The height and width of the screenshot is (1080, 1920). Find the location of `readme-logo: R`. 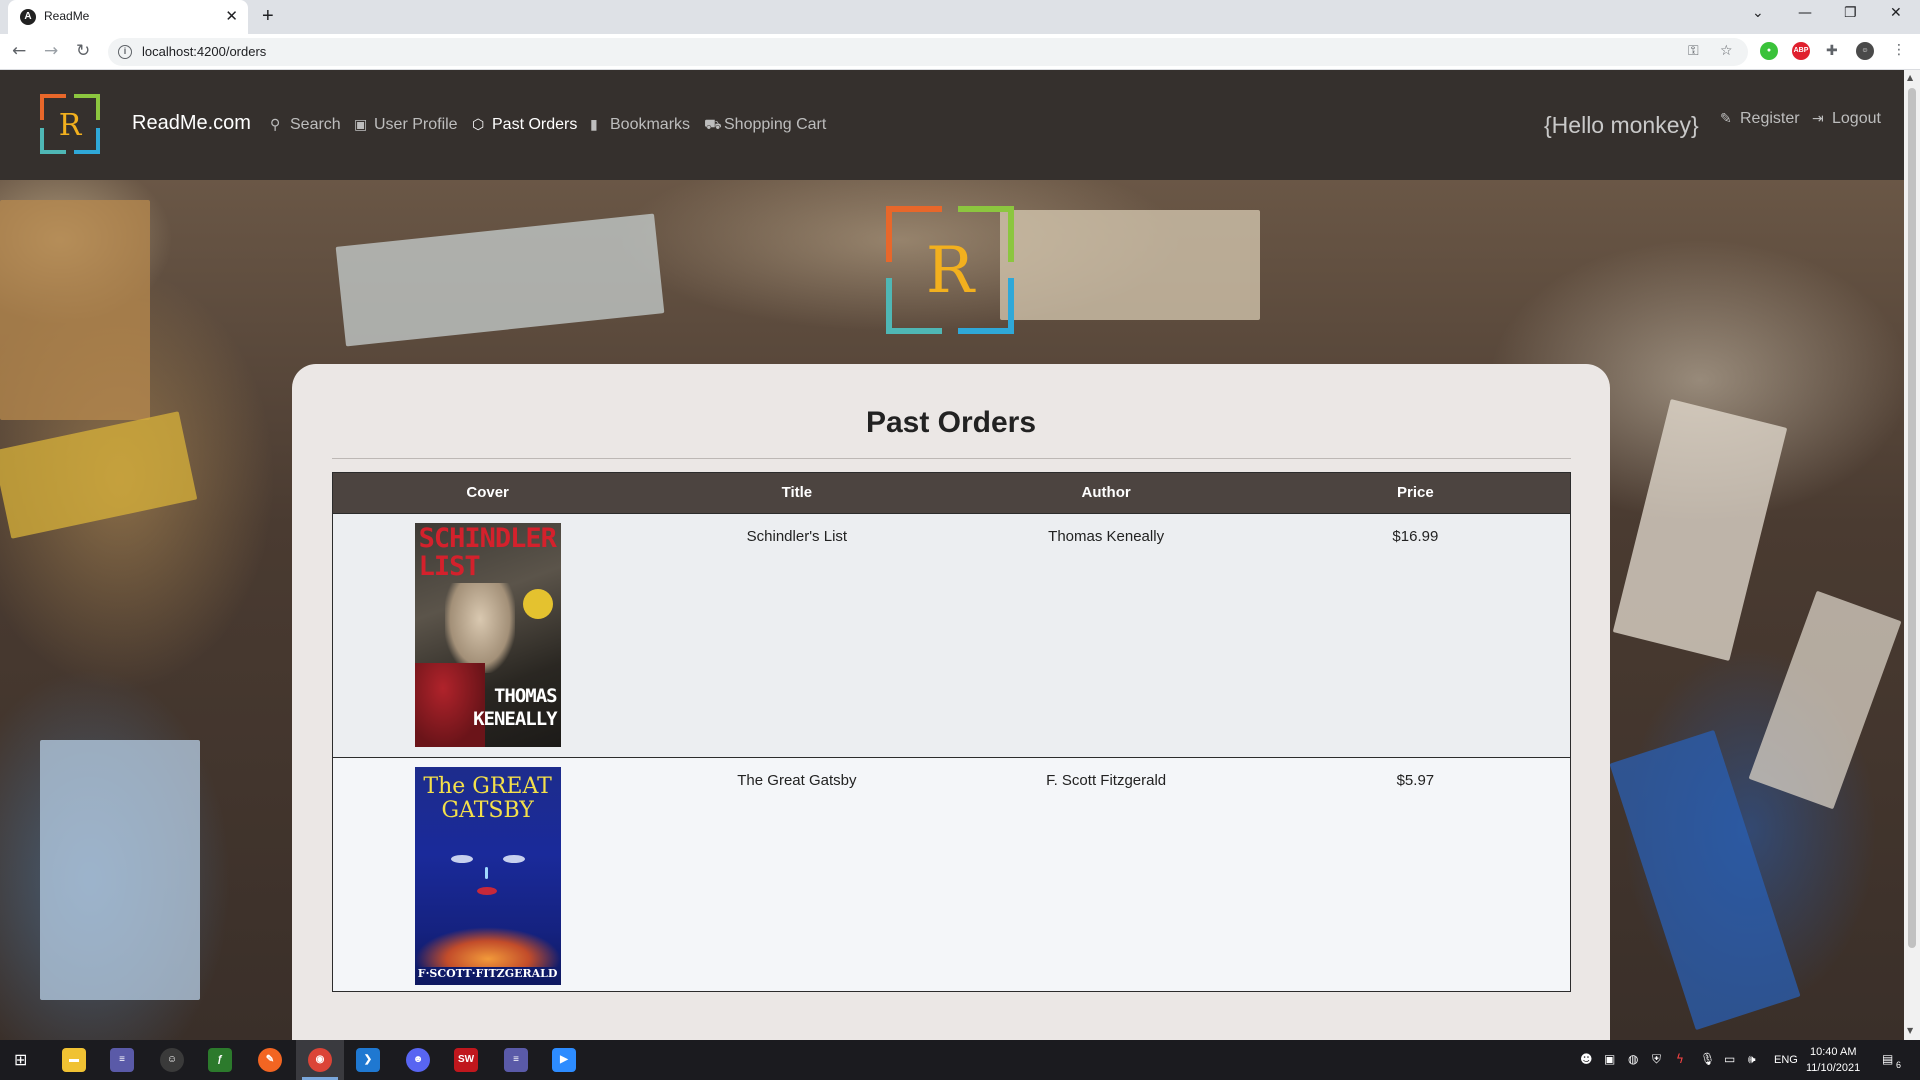

readme-logo: R is located at coordinates (70, 124).